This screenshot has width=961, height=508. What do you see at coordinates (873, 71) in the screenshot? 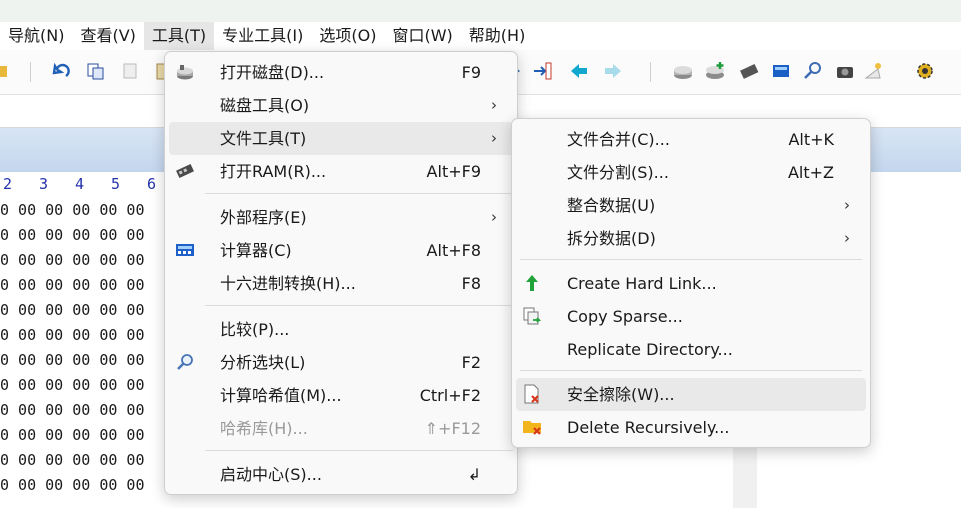
I see `clean-icon` at bounding box center [873, 71].